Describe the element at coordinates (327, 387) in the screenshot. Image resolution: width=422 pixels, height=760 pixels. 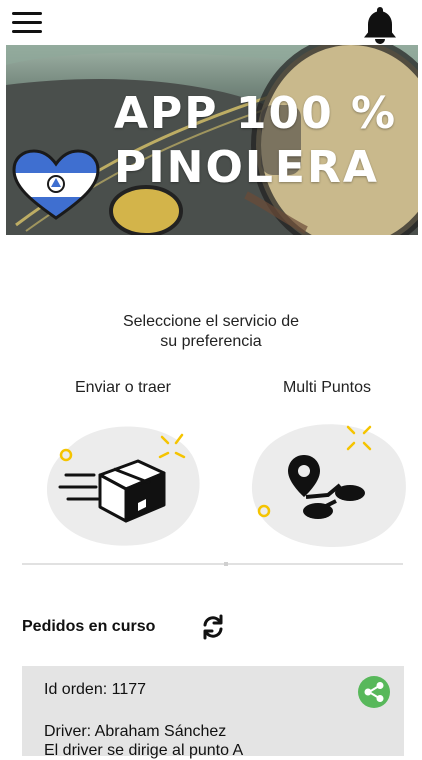
I see `service-label-multipuntos: Multi Puntos` at that location.